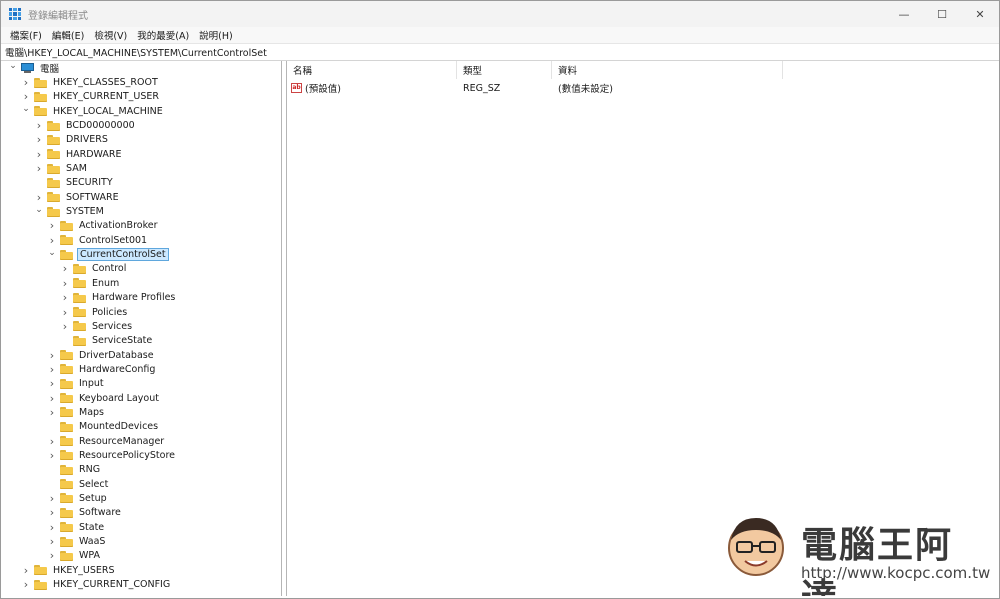  What do you see at coordinates (105, 83) in the screenshot?
I see `tree-item-label: HKEY_CLASSES_ROOT` at bounding box center [105, 83].